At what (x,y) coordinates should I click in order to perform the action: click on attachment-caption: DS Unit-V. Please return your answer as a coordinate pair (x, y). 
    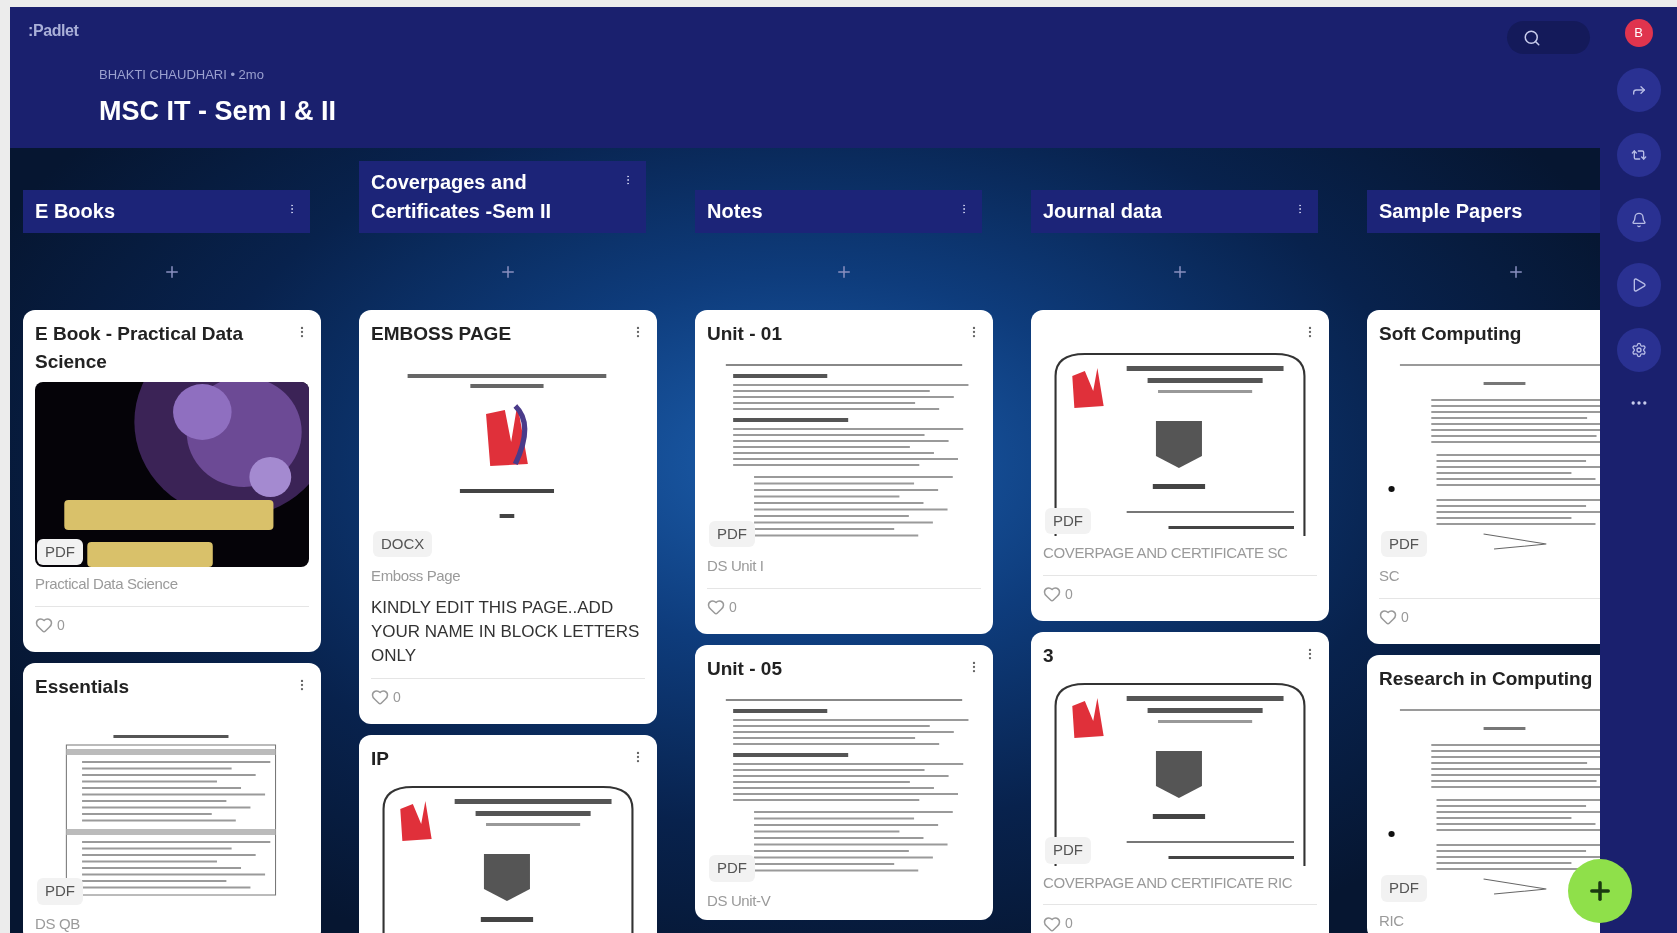
    Looking at the image, I should click on (739, 900).